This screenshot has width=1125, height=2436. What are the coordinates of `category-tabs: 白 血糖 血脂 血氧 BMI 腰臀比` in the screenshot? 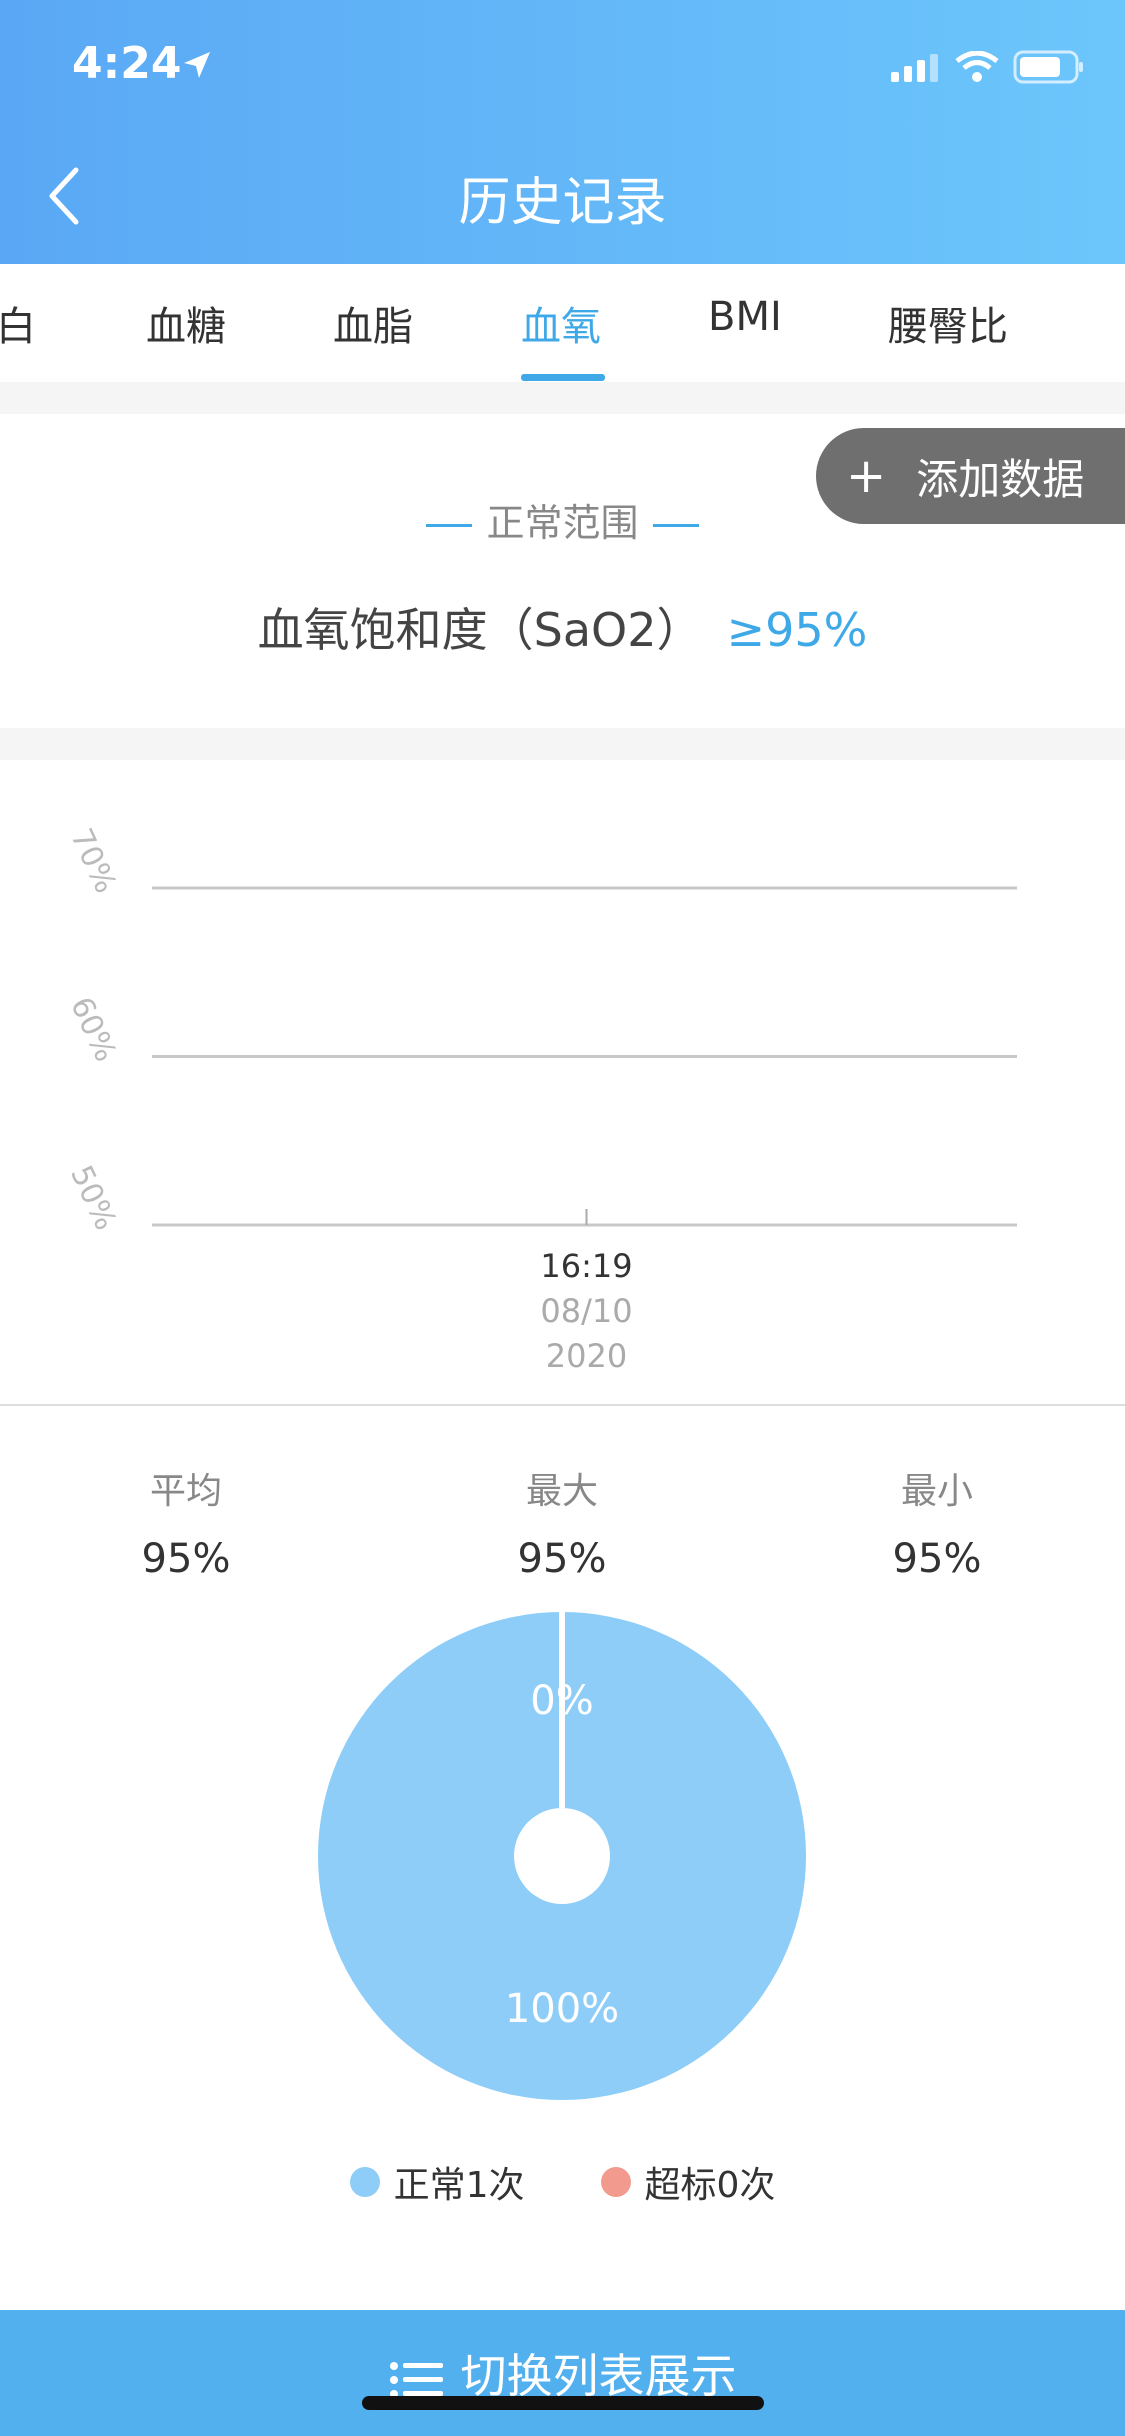 It's located at (562, 323).